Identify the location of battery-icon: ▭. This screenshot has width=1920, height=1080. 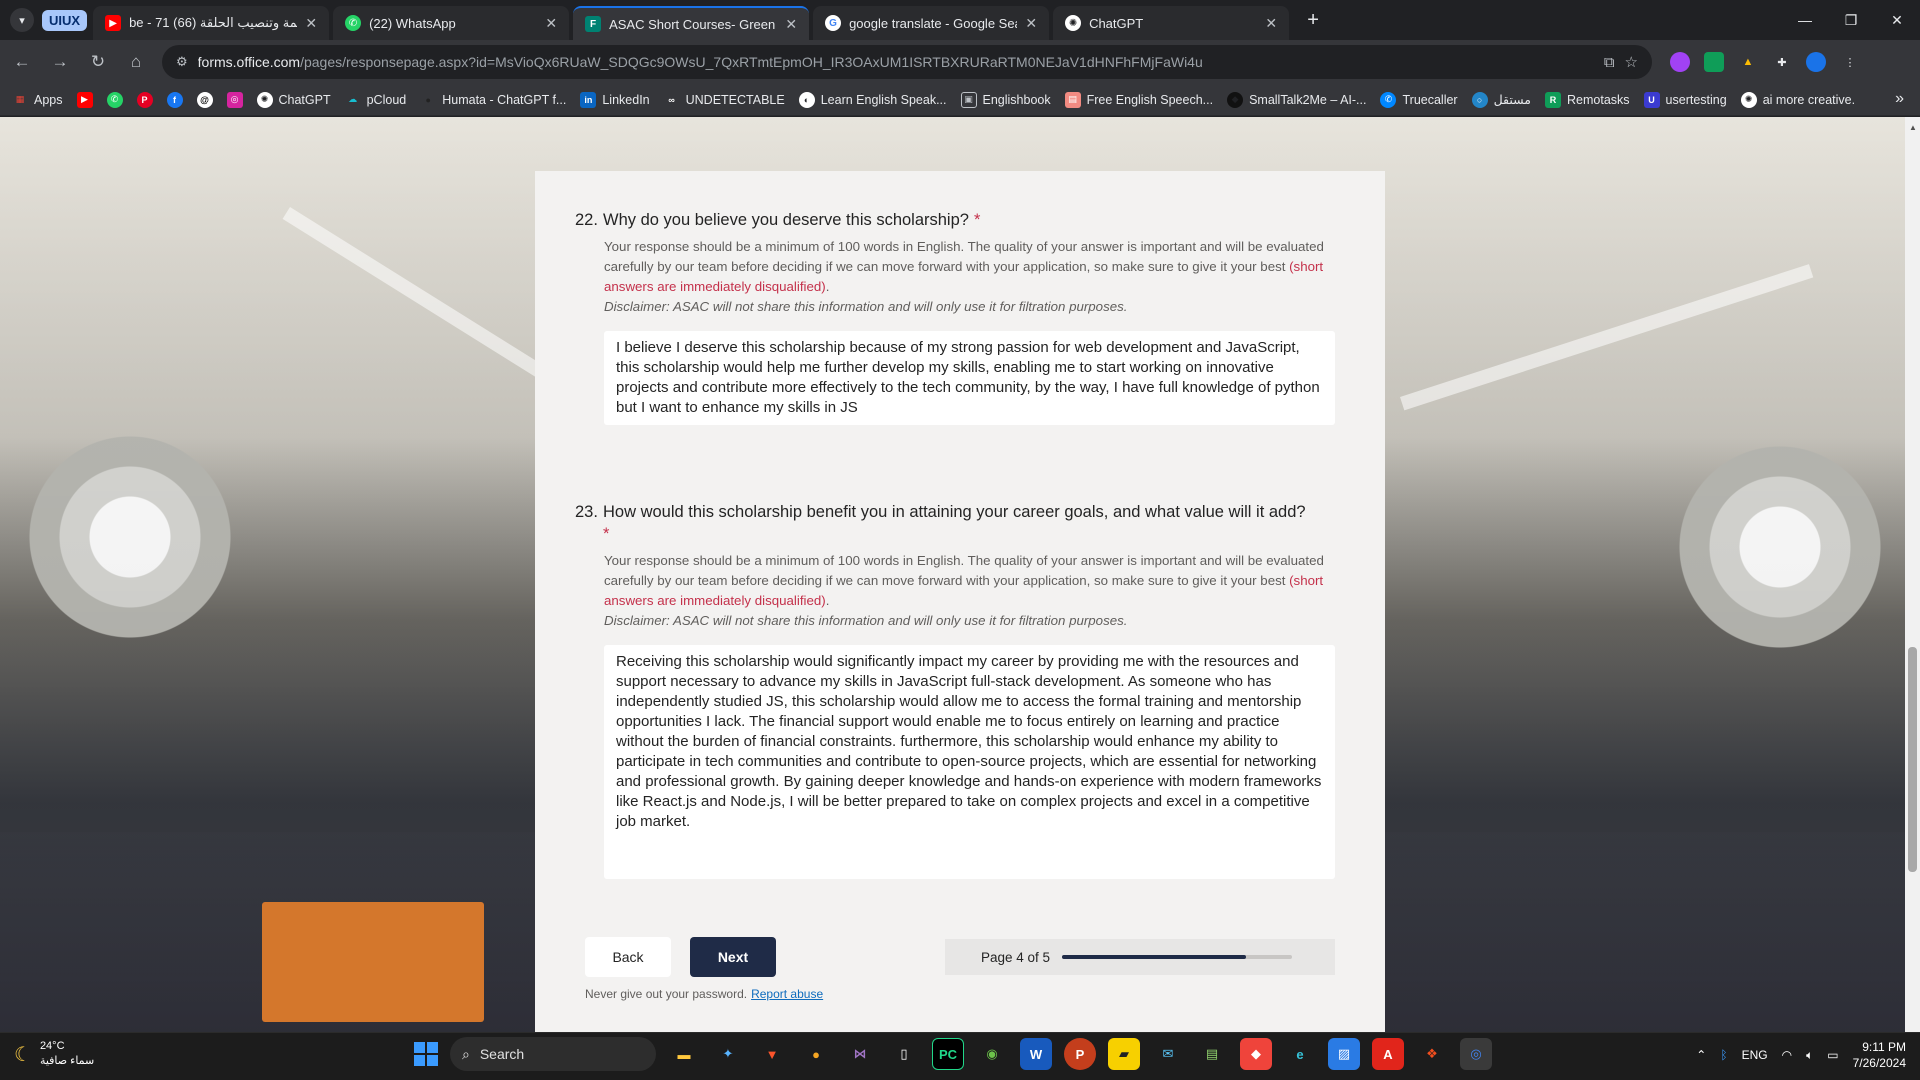
(1832, 1055).